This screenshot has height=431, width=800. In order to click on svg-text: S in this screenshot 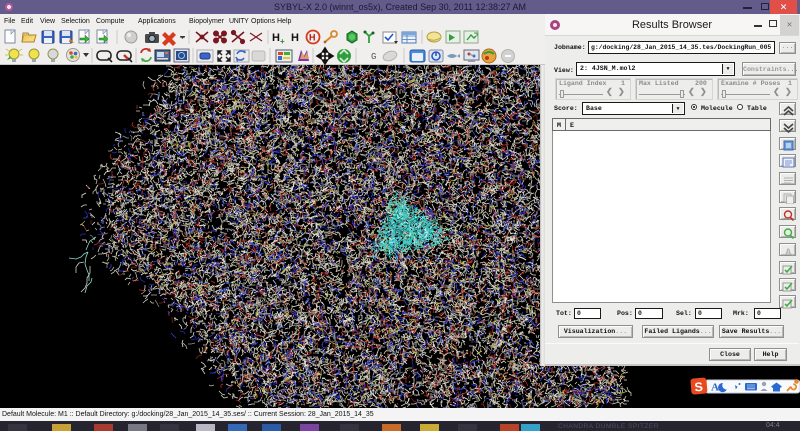, I will do `click(699, 387)`.